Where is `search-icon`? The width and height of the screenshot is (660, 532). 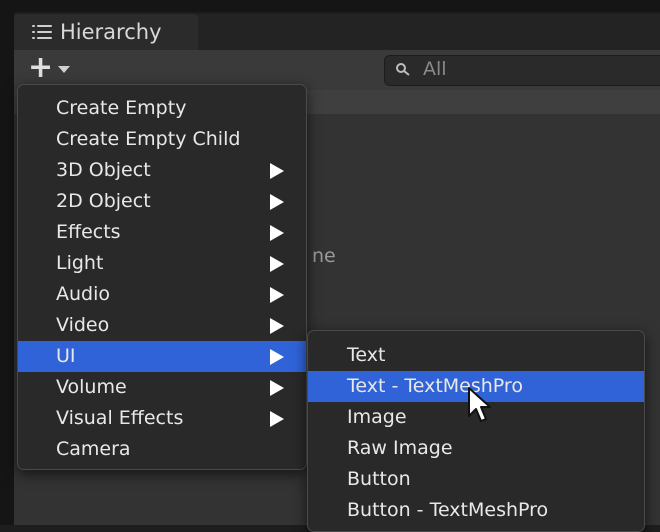 search-icon is located at coordinates (403, 69).